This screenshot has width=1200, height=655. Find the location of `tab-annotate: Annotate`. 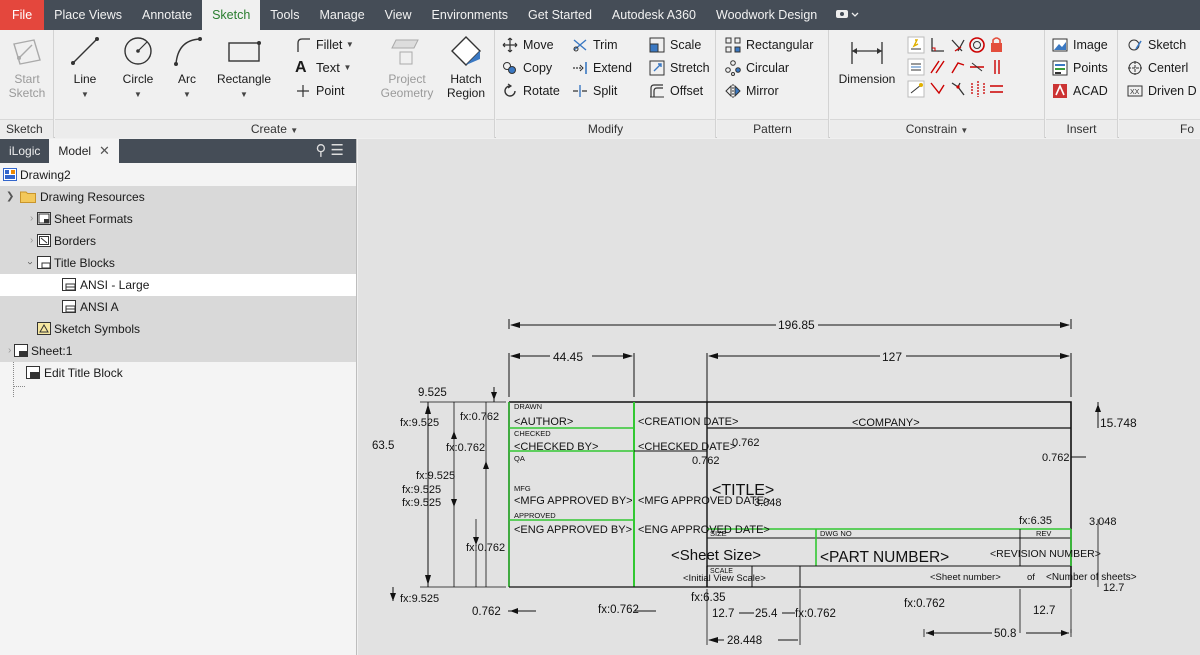

tab-annotate: Annotate is located at coordinates (167, 15).